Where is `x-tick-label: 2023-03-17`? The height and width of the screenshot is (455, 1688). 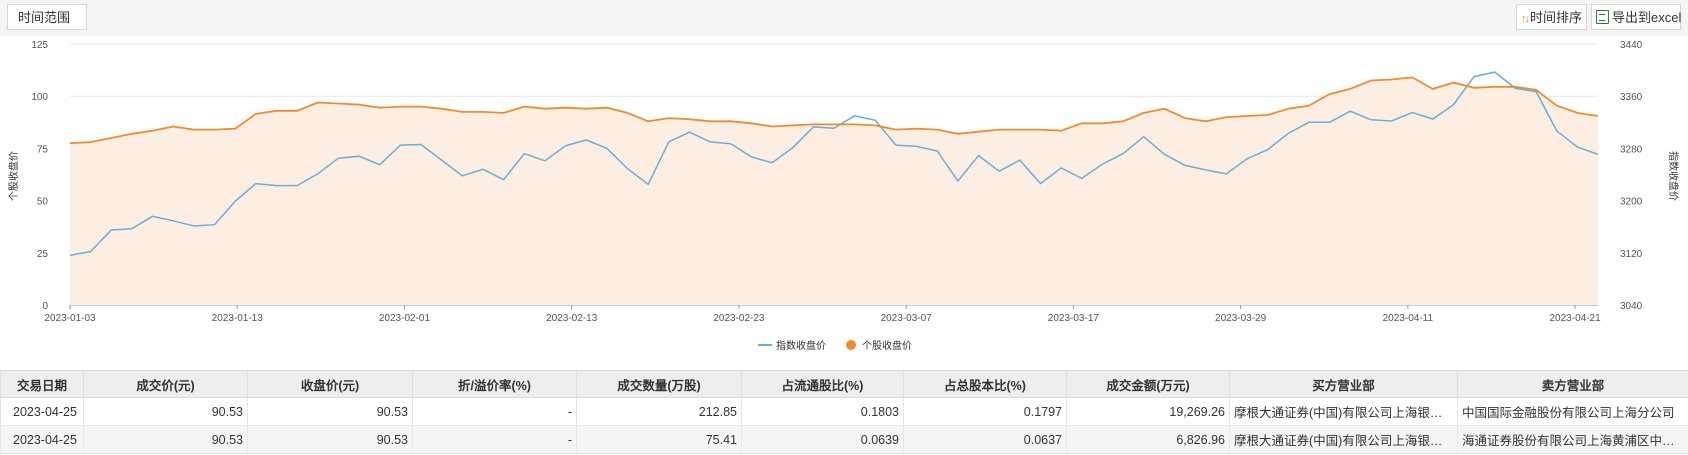 x-tick-label: 2023-03-17 is located at coordinates (1074, 318).